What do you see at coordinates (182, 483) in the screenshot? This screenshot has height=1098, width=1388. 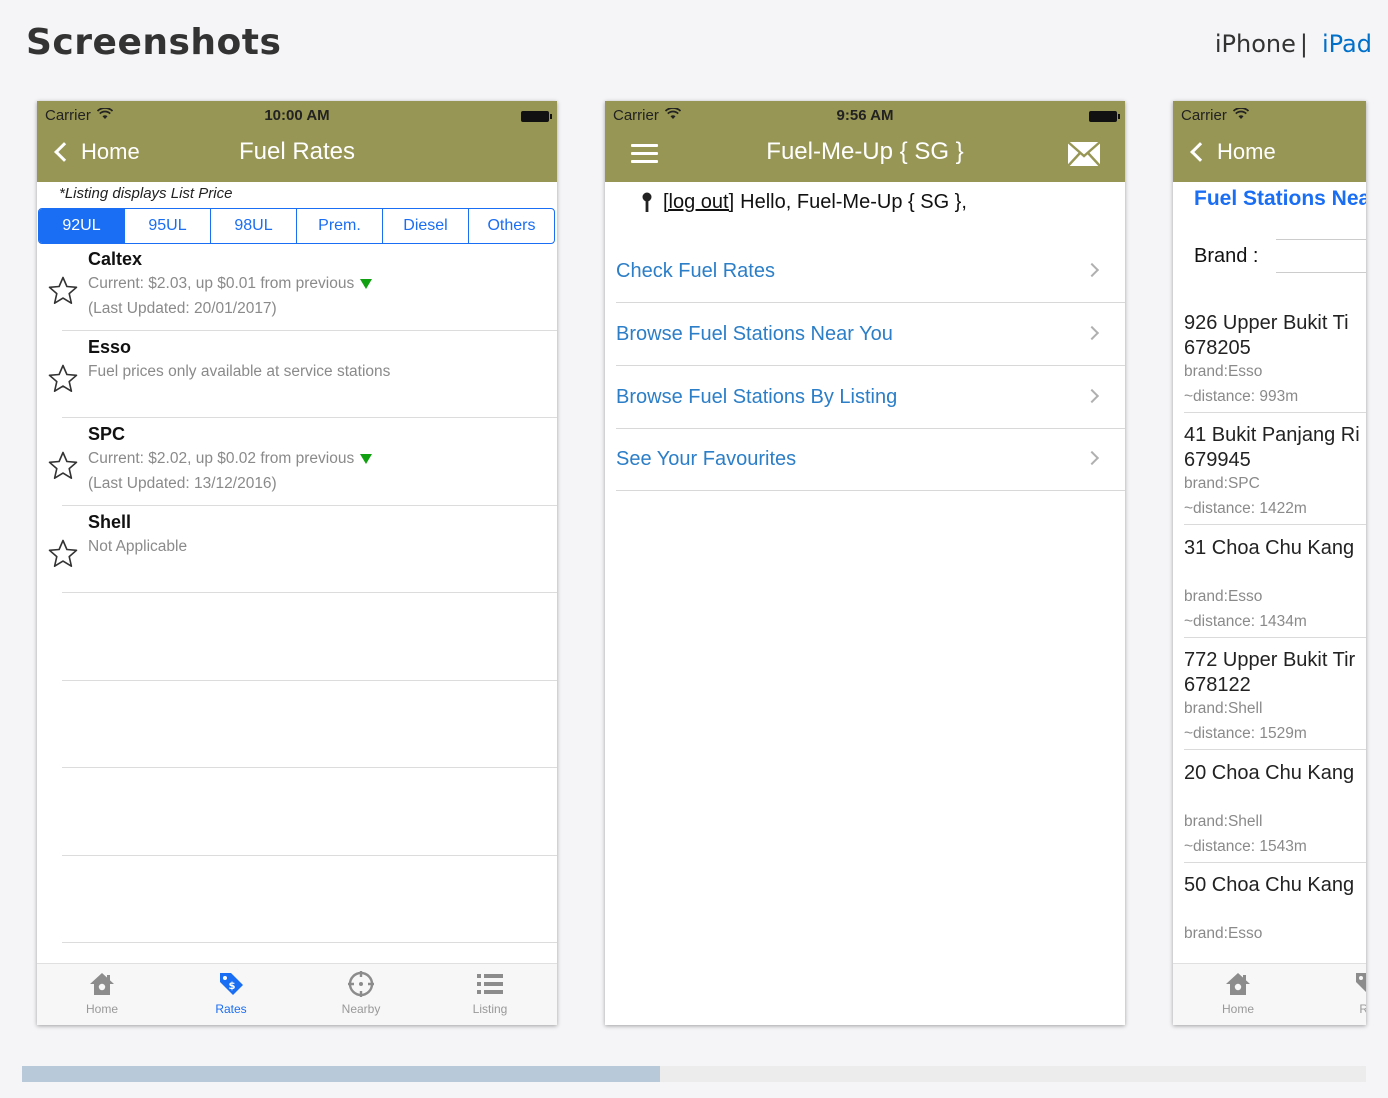 I see `rate-updated: (Last Updated: 13/12/2016)` at bounding box center [182, 483].